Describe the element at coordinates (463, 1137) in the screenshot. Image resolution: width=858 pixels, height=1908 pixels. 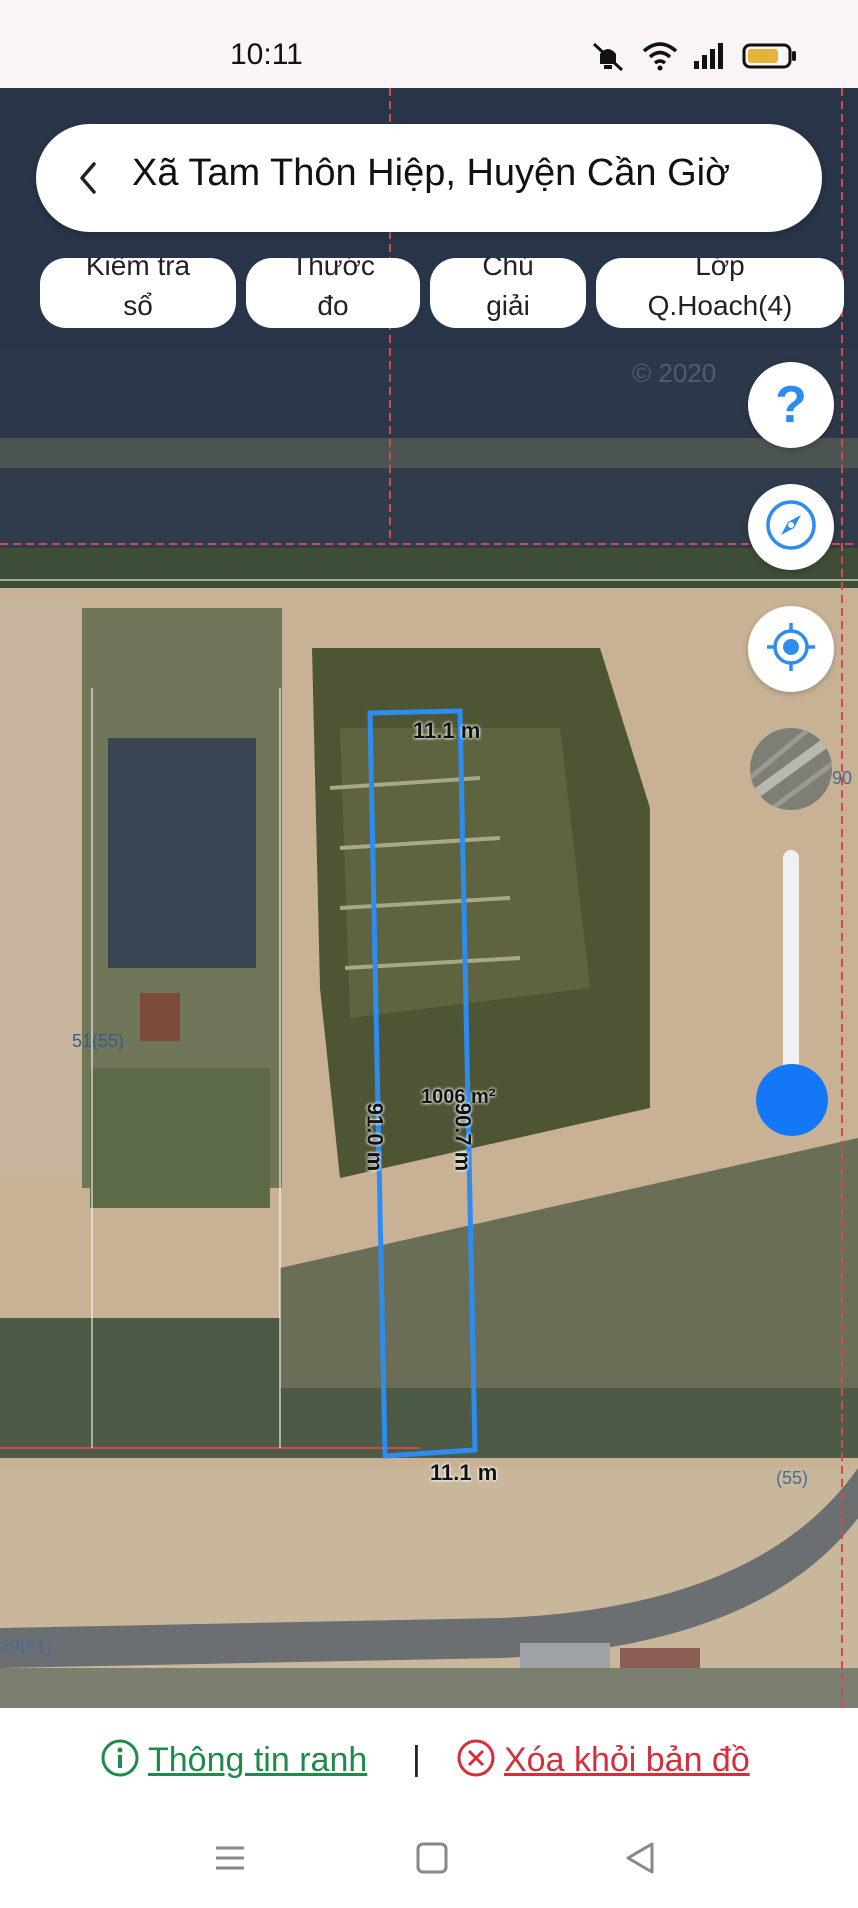
I see `parcel-right-edge-label: 90.7 m` at that location.